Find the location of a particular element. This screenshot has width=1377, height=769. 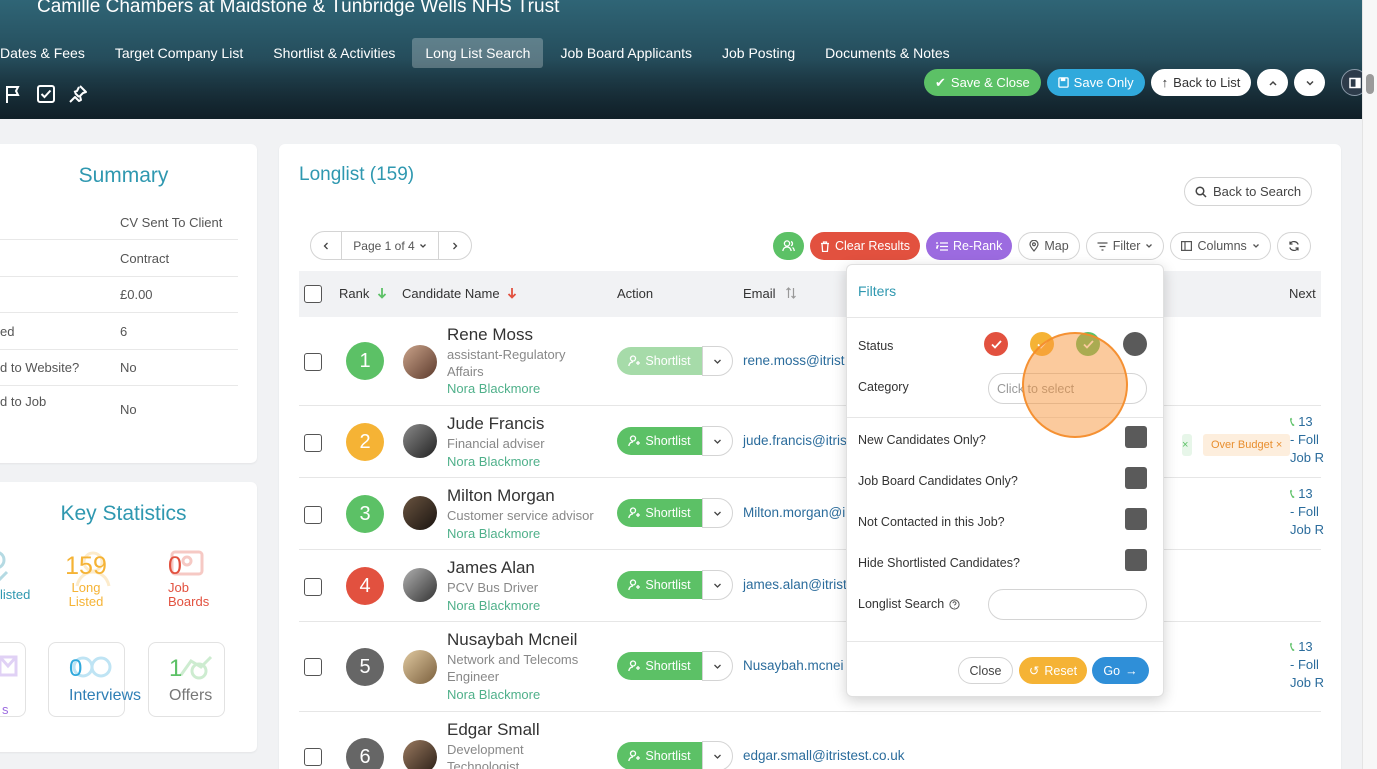

save-close-button: ✔ Save & Close is located at coordinates (982, 82).